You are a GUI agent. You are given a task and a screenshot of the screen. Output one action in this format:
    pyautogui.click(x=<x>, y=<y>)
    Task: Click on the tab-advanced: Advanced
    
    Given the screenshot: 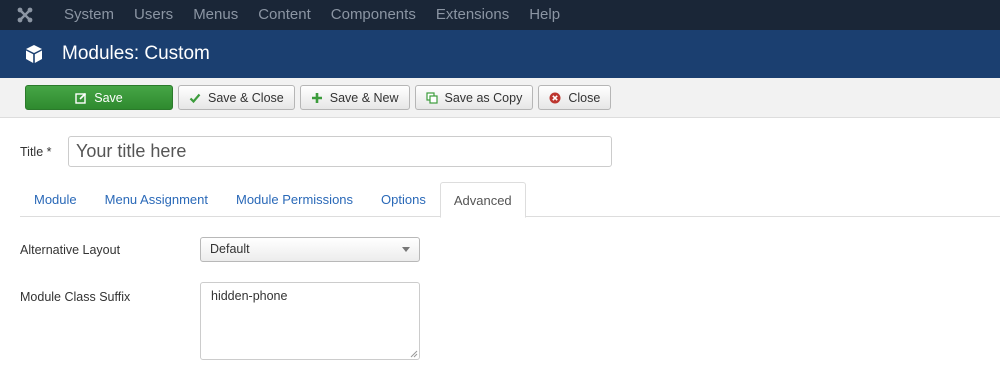 What is the action you would take?
    pyautogui.click(x=482, y=200)
    